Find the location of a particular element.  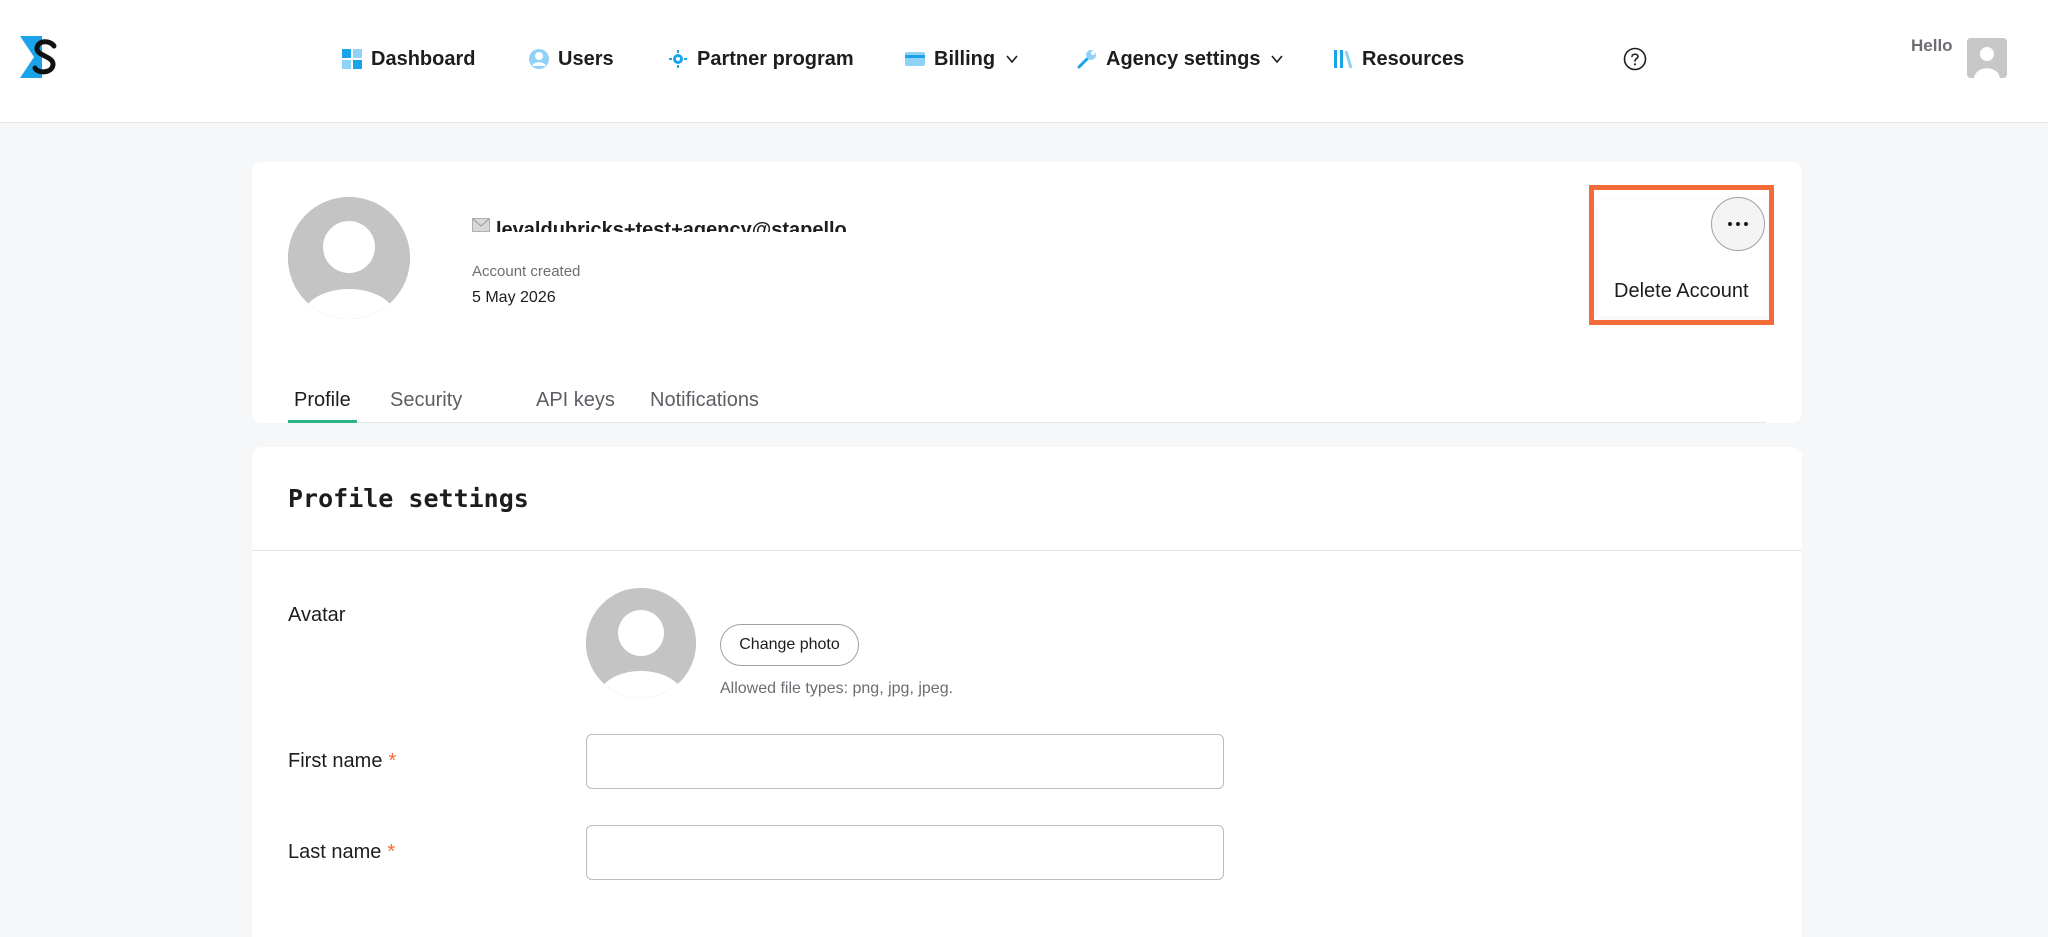

nav-dashboard-label: Dashboard is located at coordinates (423, 58).